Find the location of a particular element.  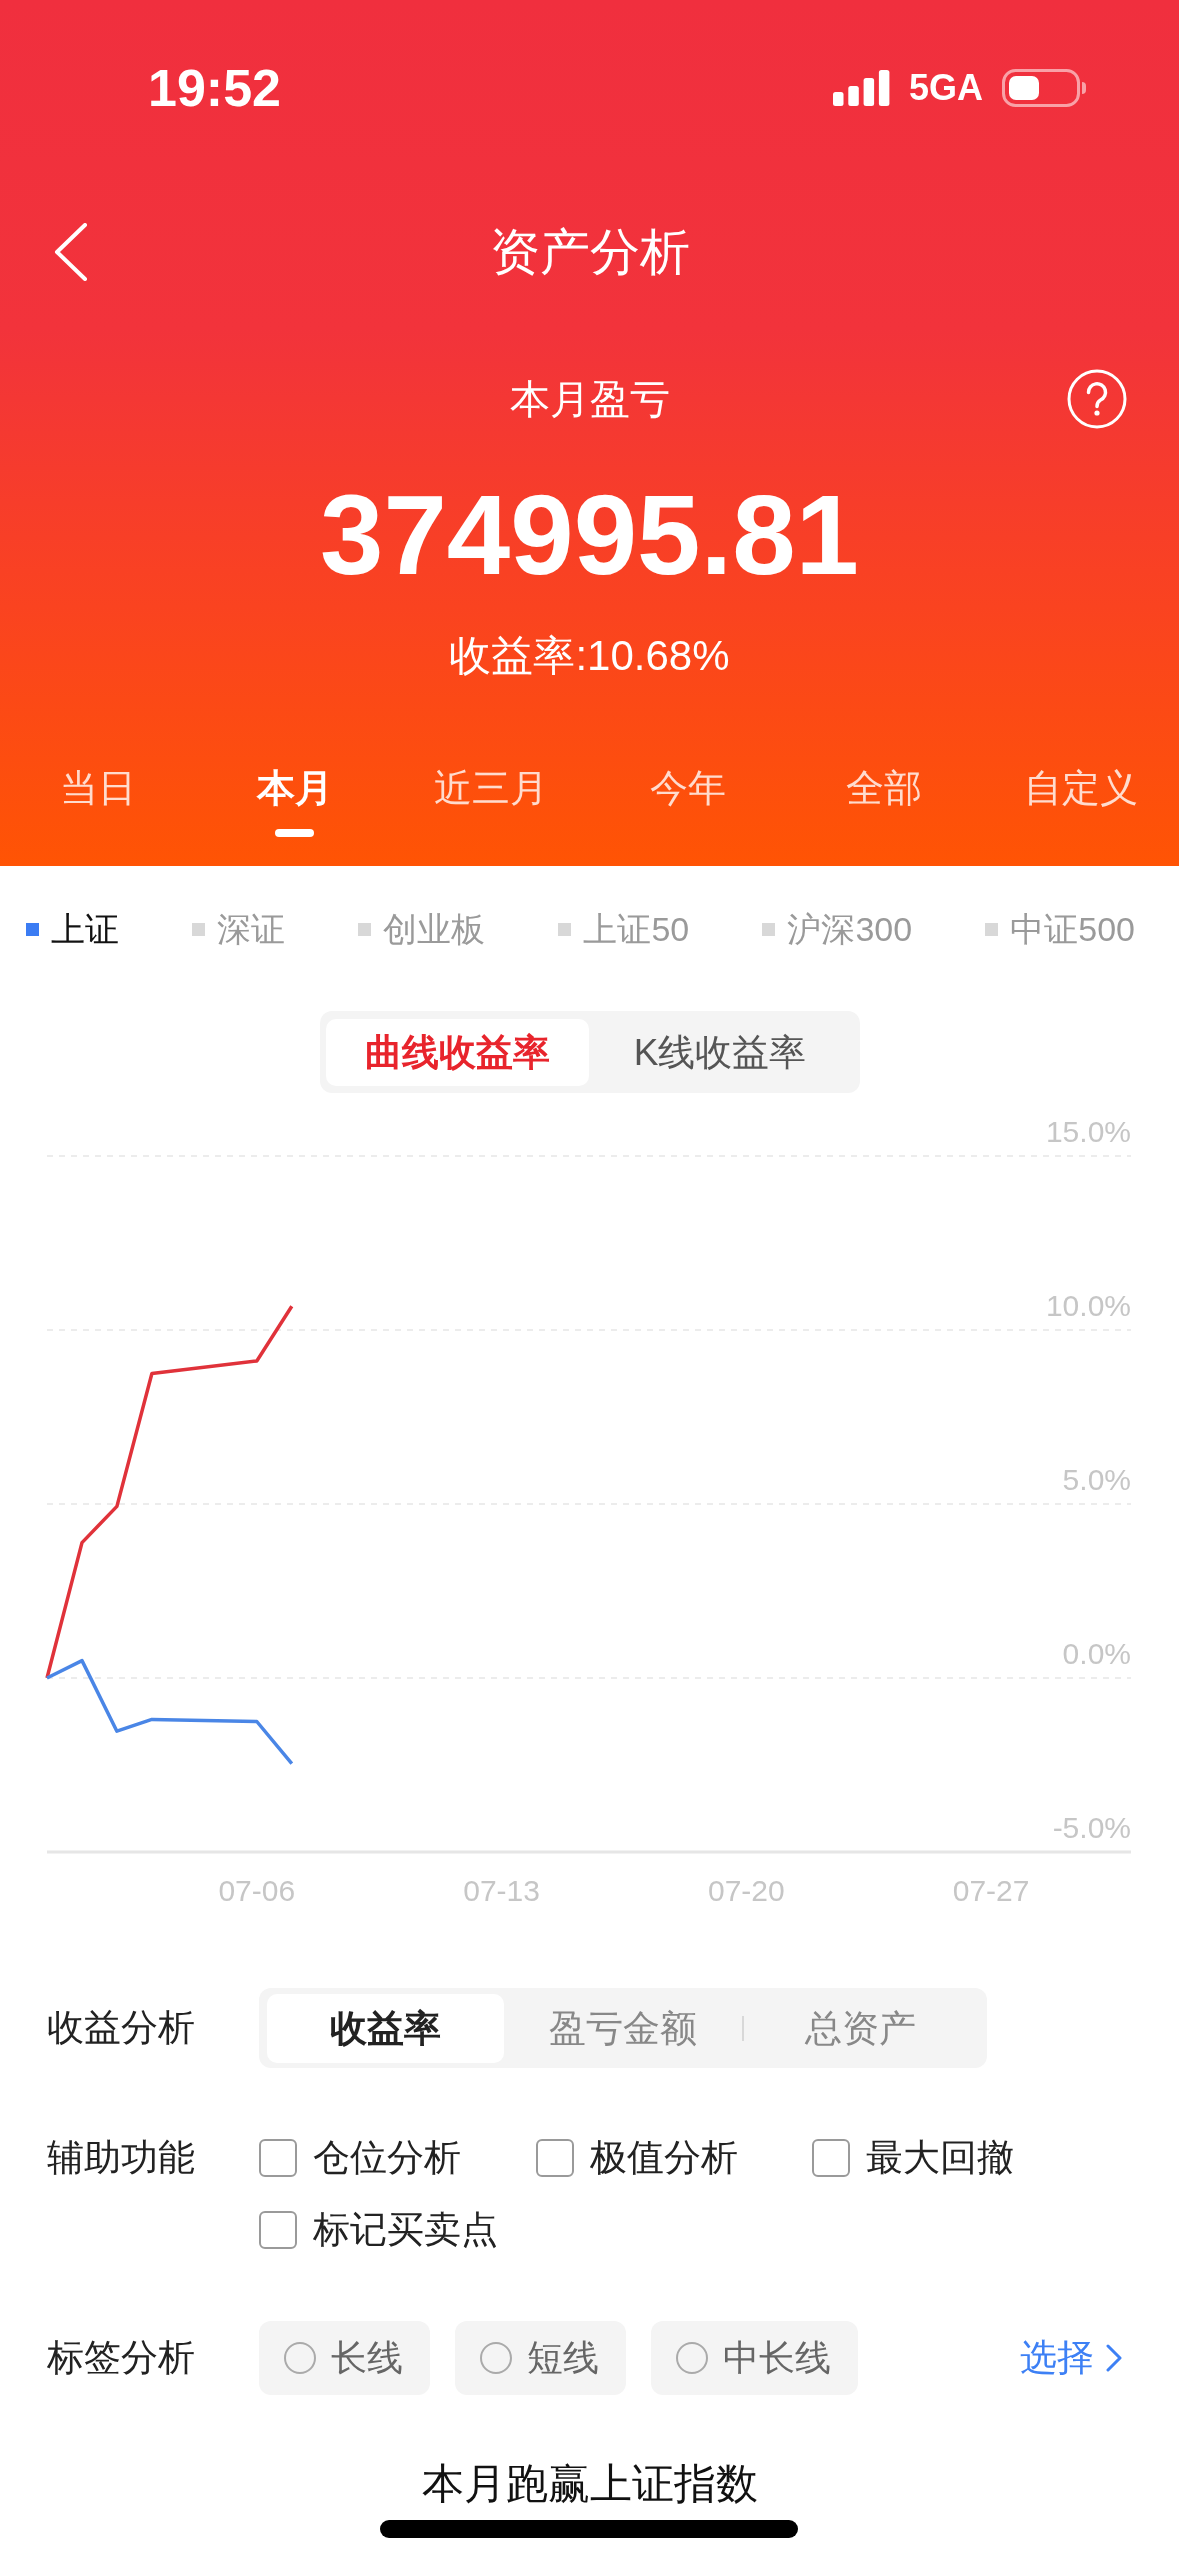

x-axis-label: 07-20 is located at coordinates (746, 1890).